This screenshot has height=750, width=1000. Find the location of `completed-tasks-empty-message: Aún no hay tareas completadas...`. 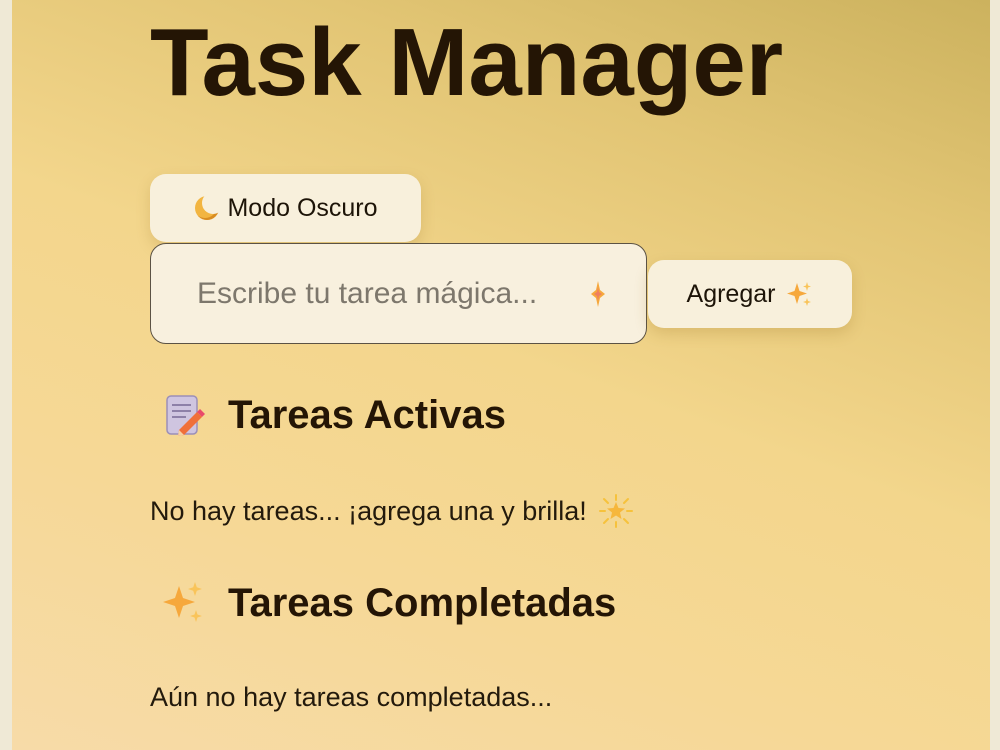

completed-tasks-empty-message: Aún no hay tareas completadas... is located at coordinates (351, 697).